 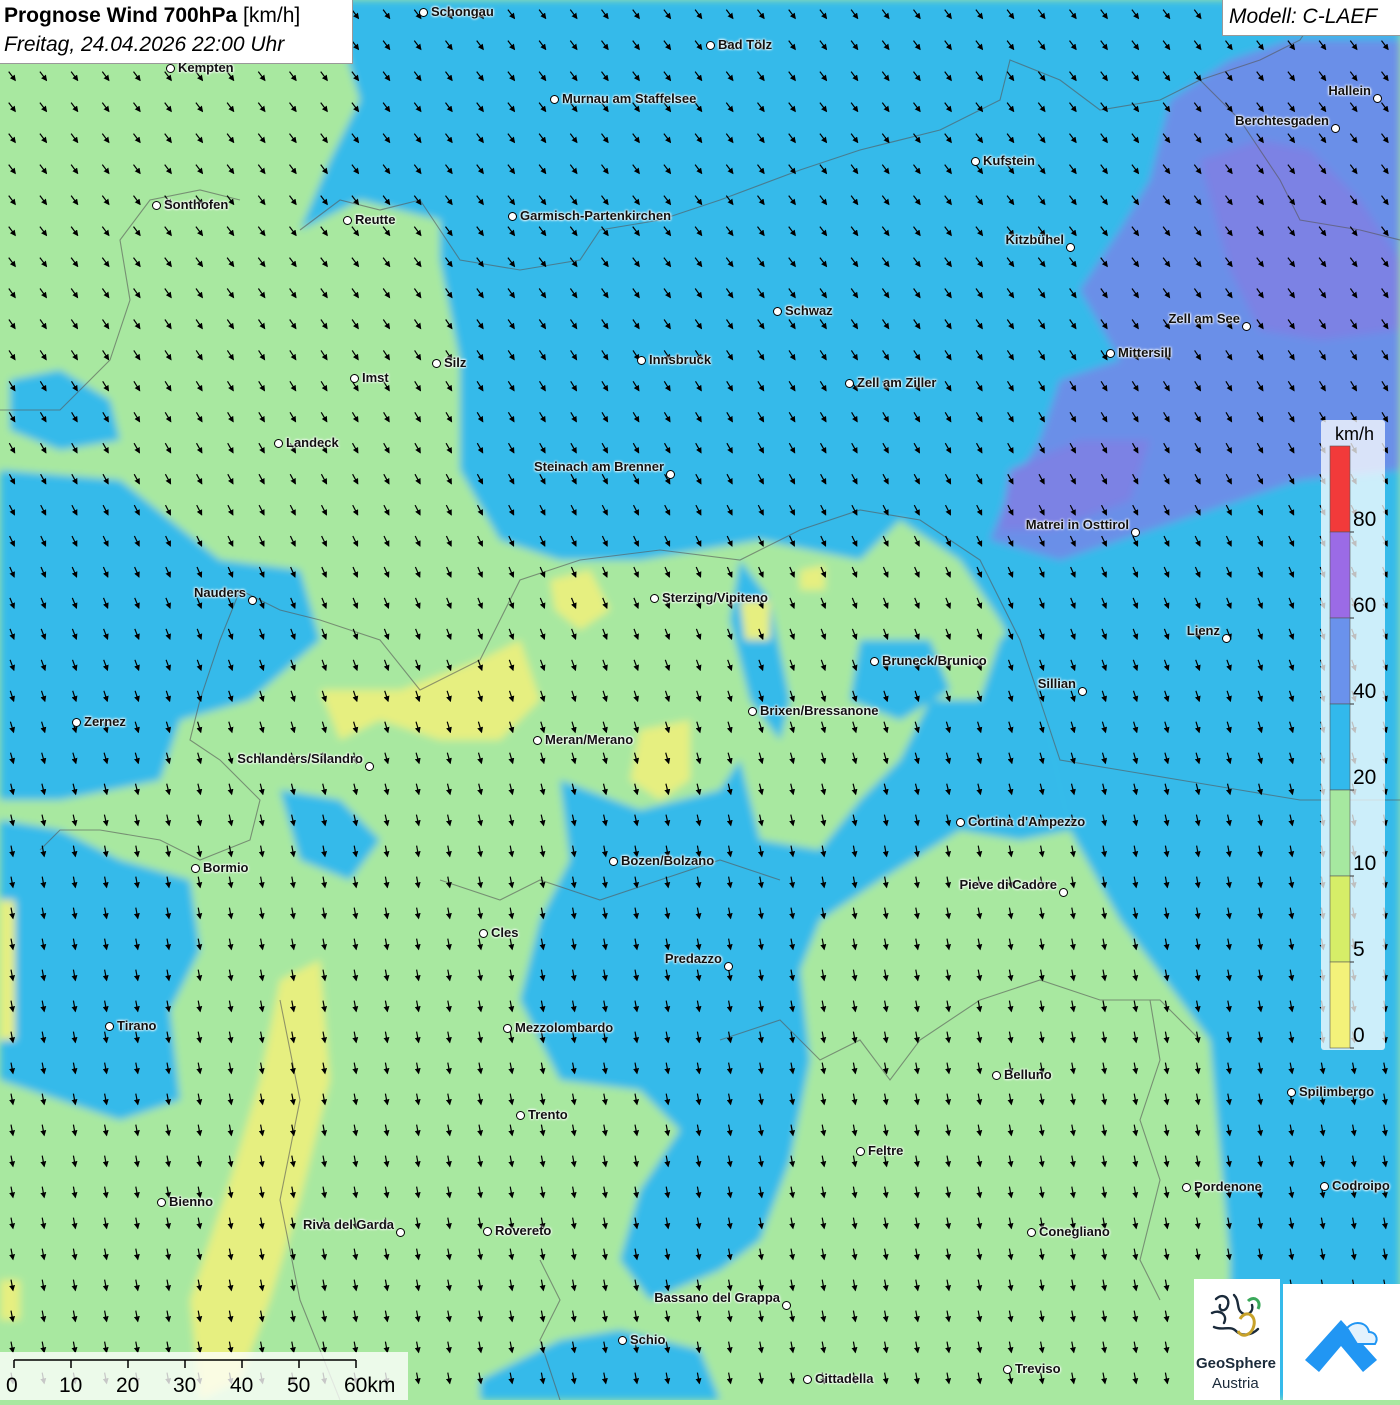 I want to click on geosphere-name: GeoSphere, so click(x=1236, y=1363).